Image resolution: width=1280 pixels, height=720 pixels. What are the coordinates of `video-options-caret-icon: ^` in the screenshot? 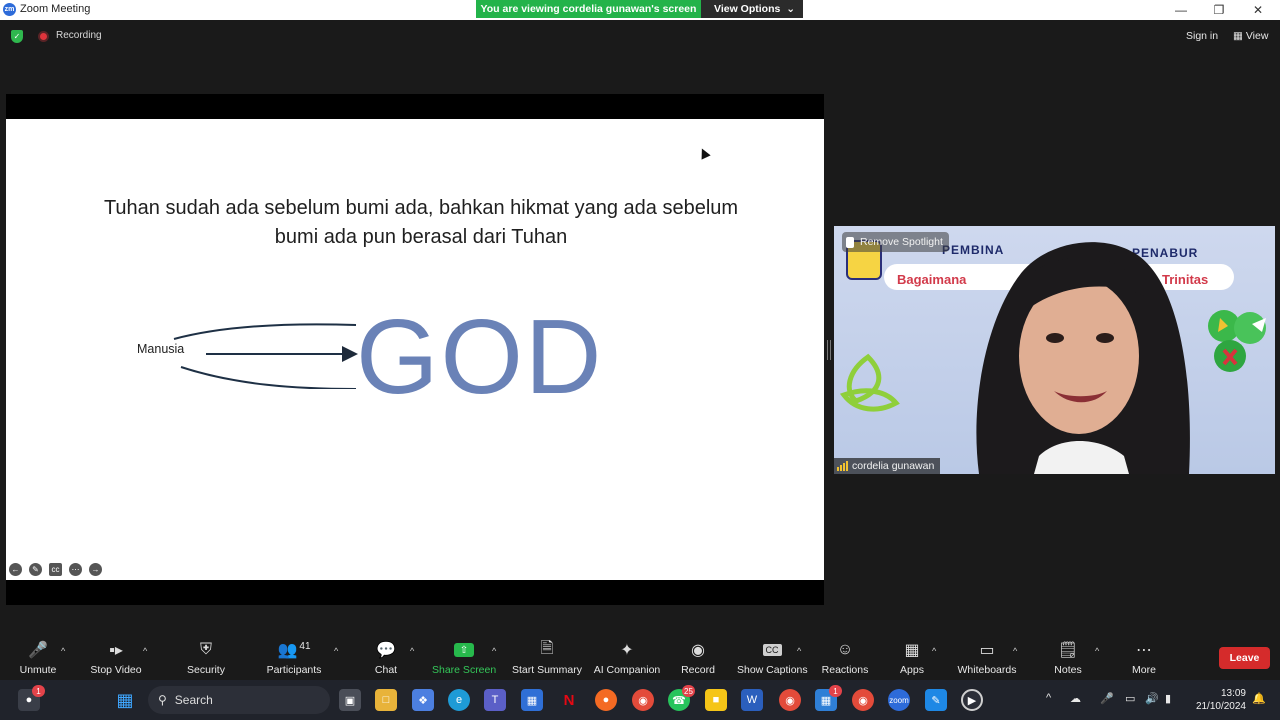 It's located at (145, 651).